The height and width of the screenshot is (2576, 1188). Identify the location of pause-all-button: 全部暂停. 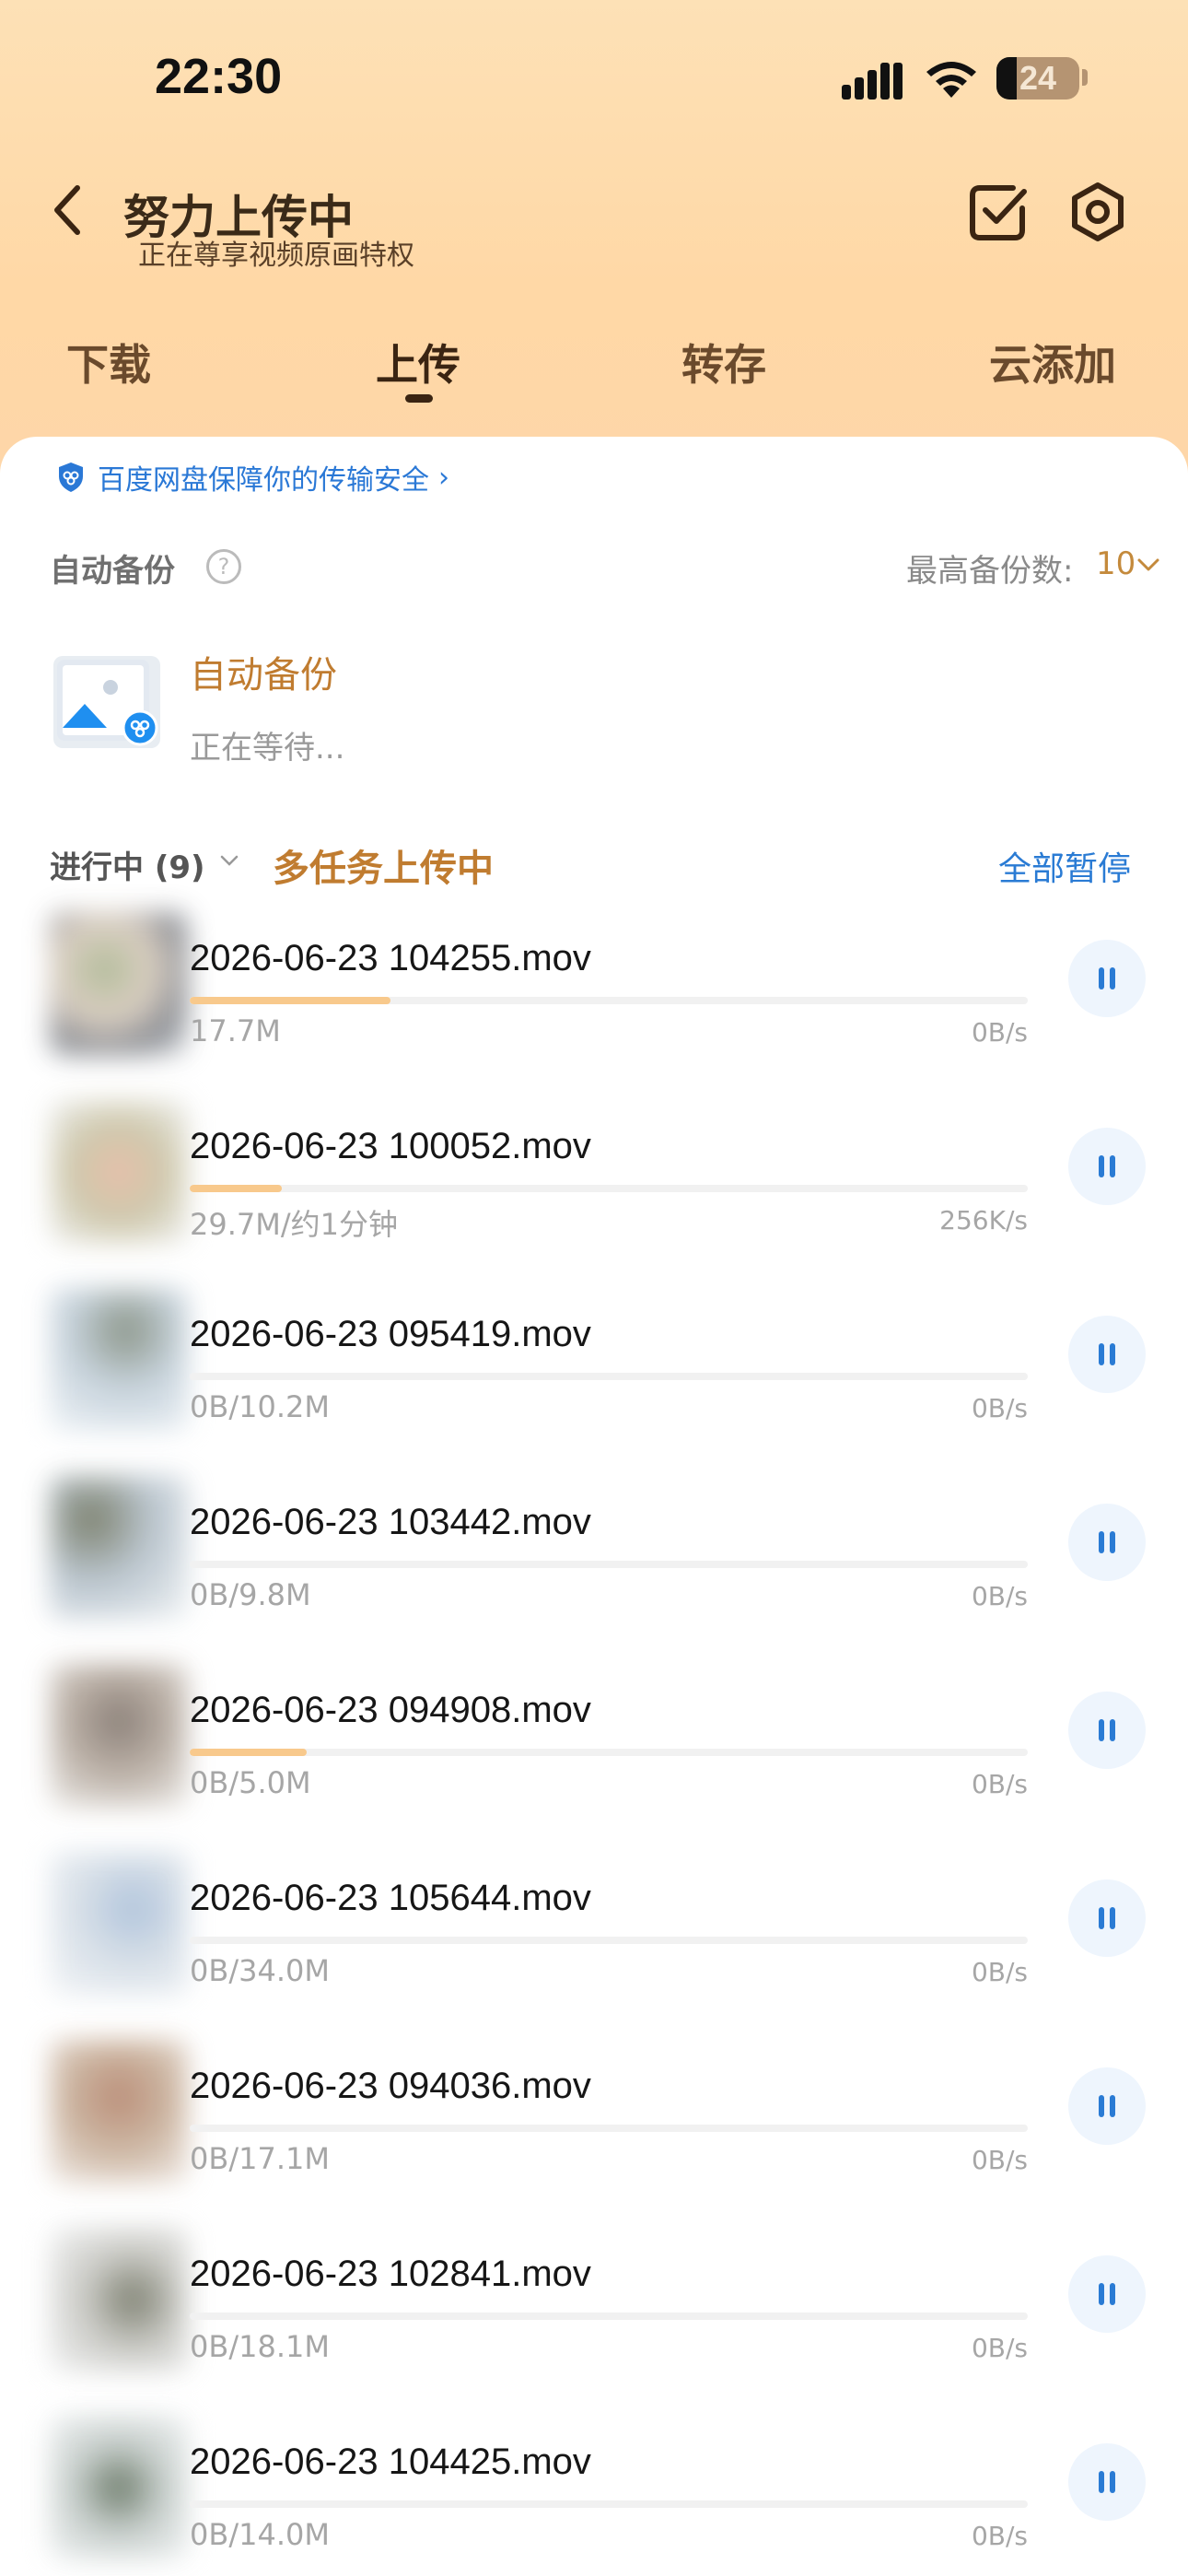
(1064, 866).